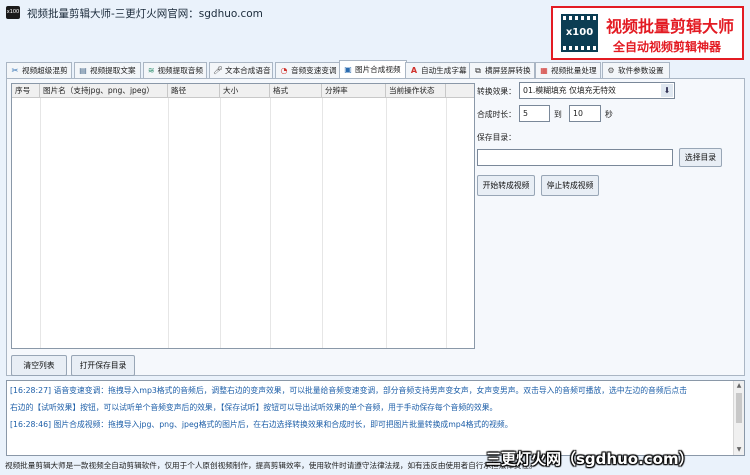  Describe the element at coordinates (348, 69) in the screenshot. I see `image-icon: ▣` at that location.